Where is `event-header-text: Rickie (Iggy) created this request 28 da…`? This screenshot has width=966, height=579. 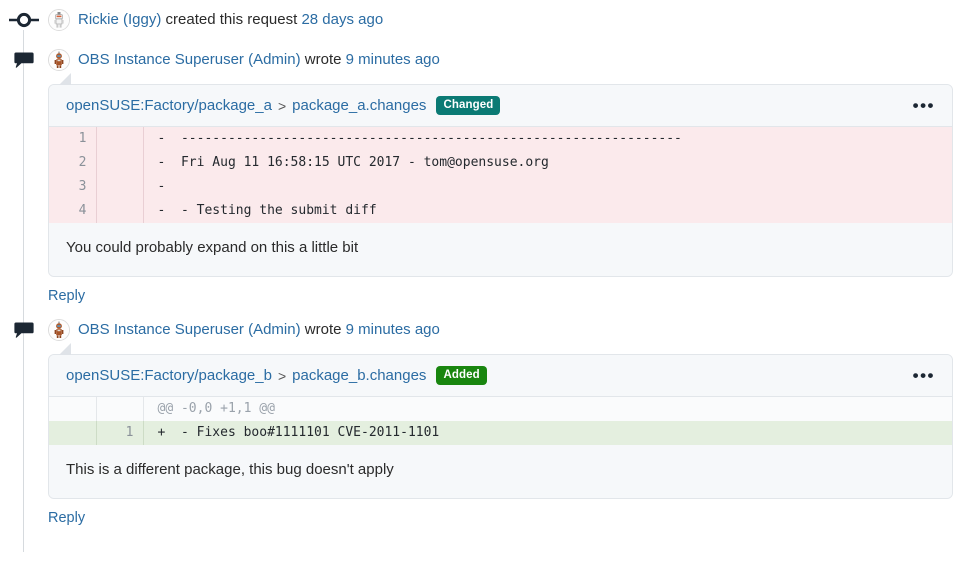 event-header-text: Rickie (Iggy) created this request 28 da… is located at coordinates (230, 20).